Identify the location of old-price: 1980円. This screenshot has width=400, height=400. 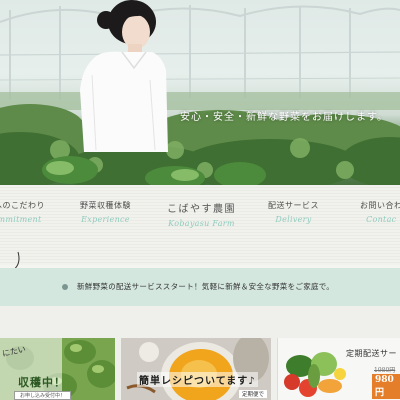
(385, 370).